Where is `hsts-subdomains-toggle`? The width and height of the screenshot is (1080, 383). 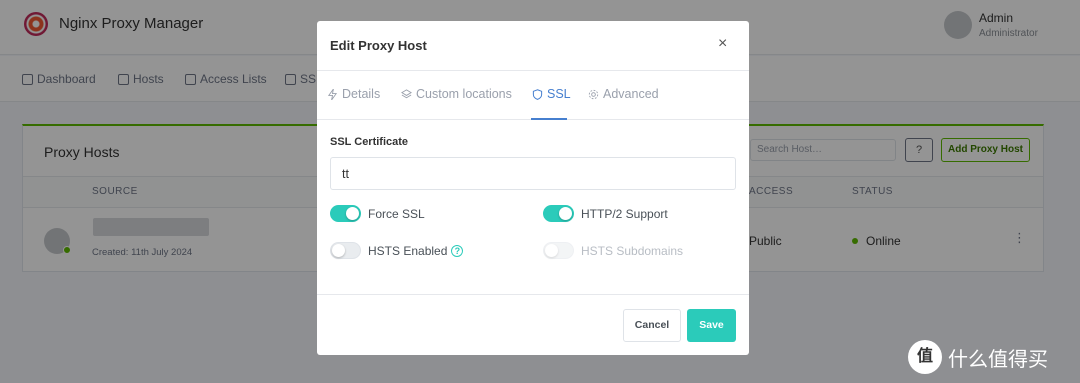
hsts-subdomains-toggle is located at coordinates (558, 250).